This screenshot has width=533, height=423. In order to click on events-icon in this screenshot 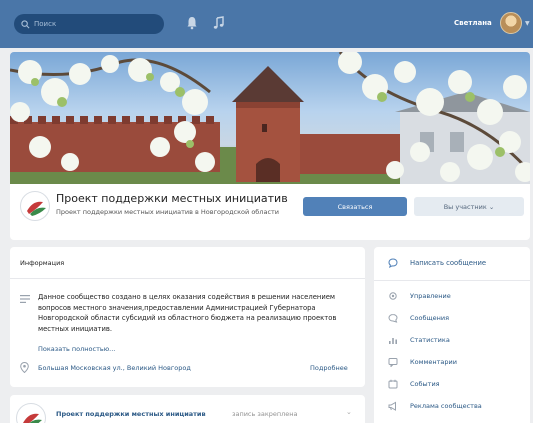, I will do `click(393, 384)`.